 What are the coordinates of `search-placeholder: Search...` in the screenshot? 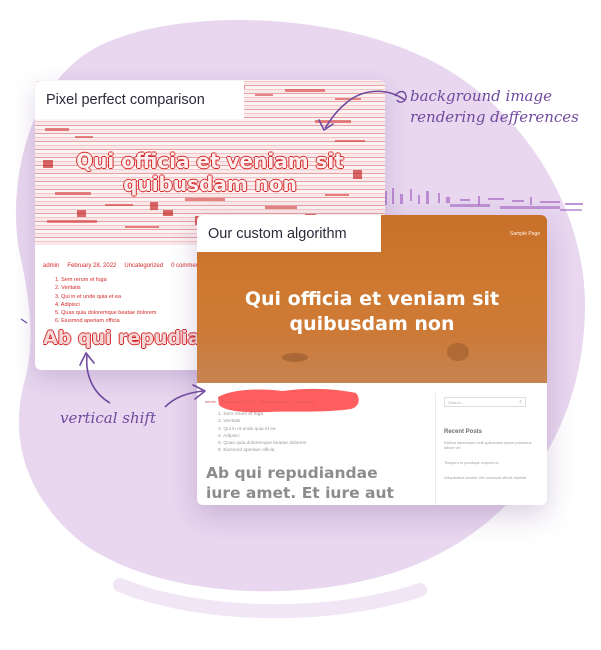 It's located at (456, 402).